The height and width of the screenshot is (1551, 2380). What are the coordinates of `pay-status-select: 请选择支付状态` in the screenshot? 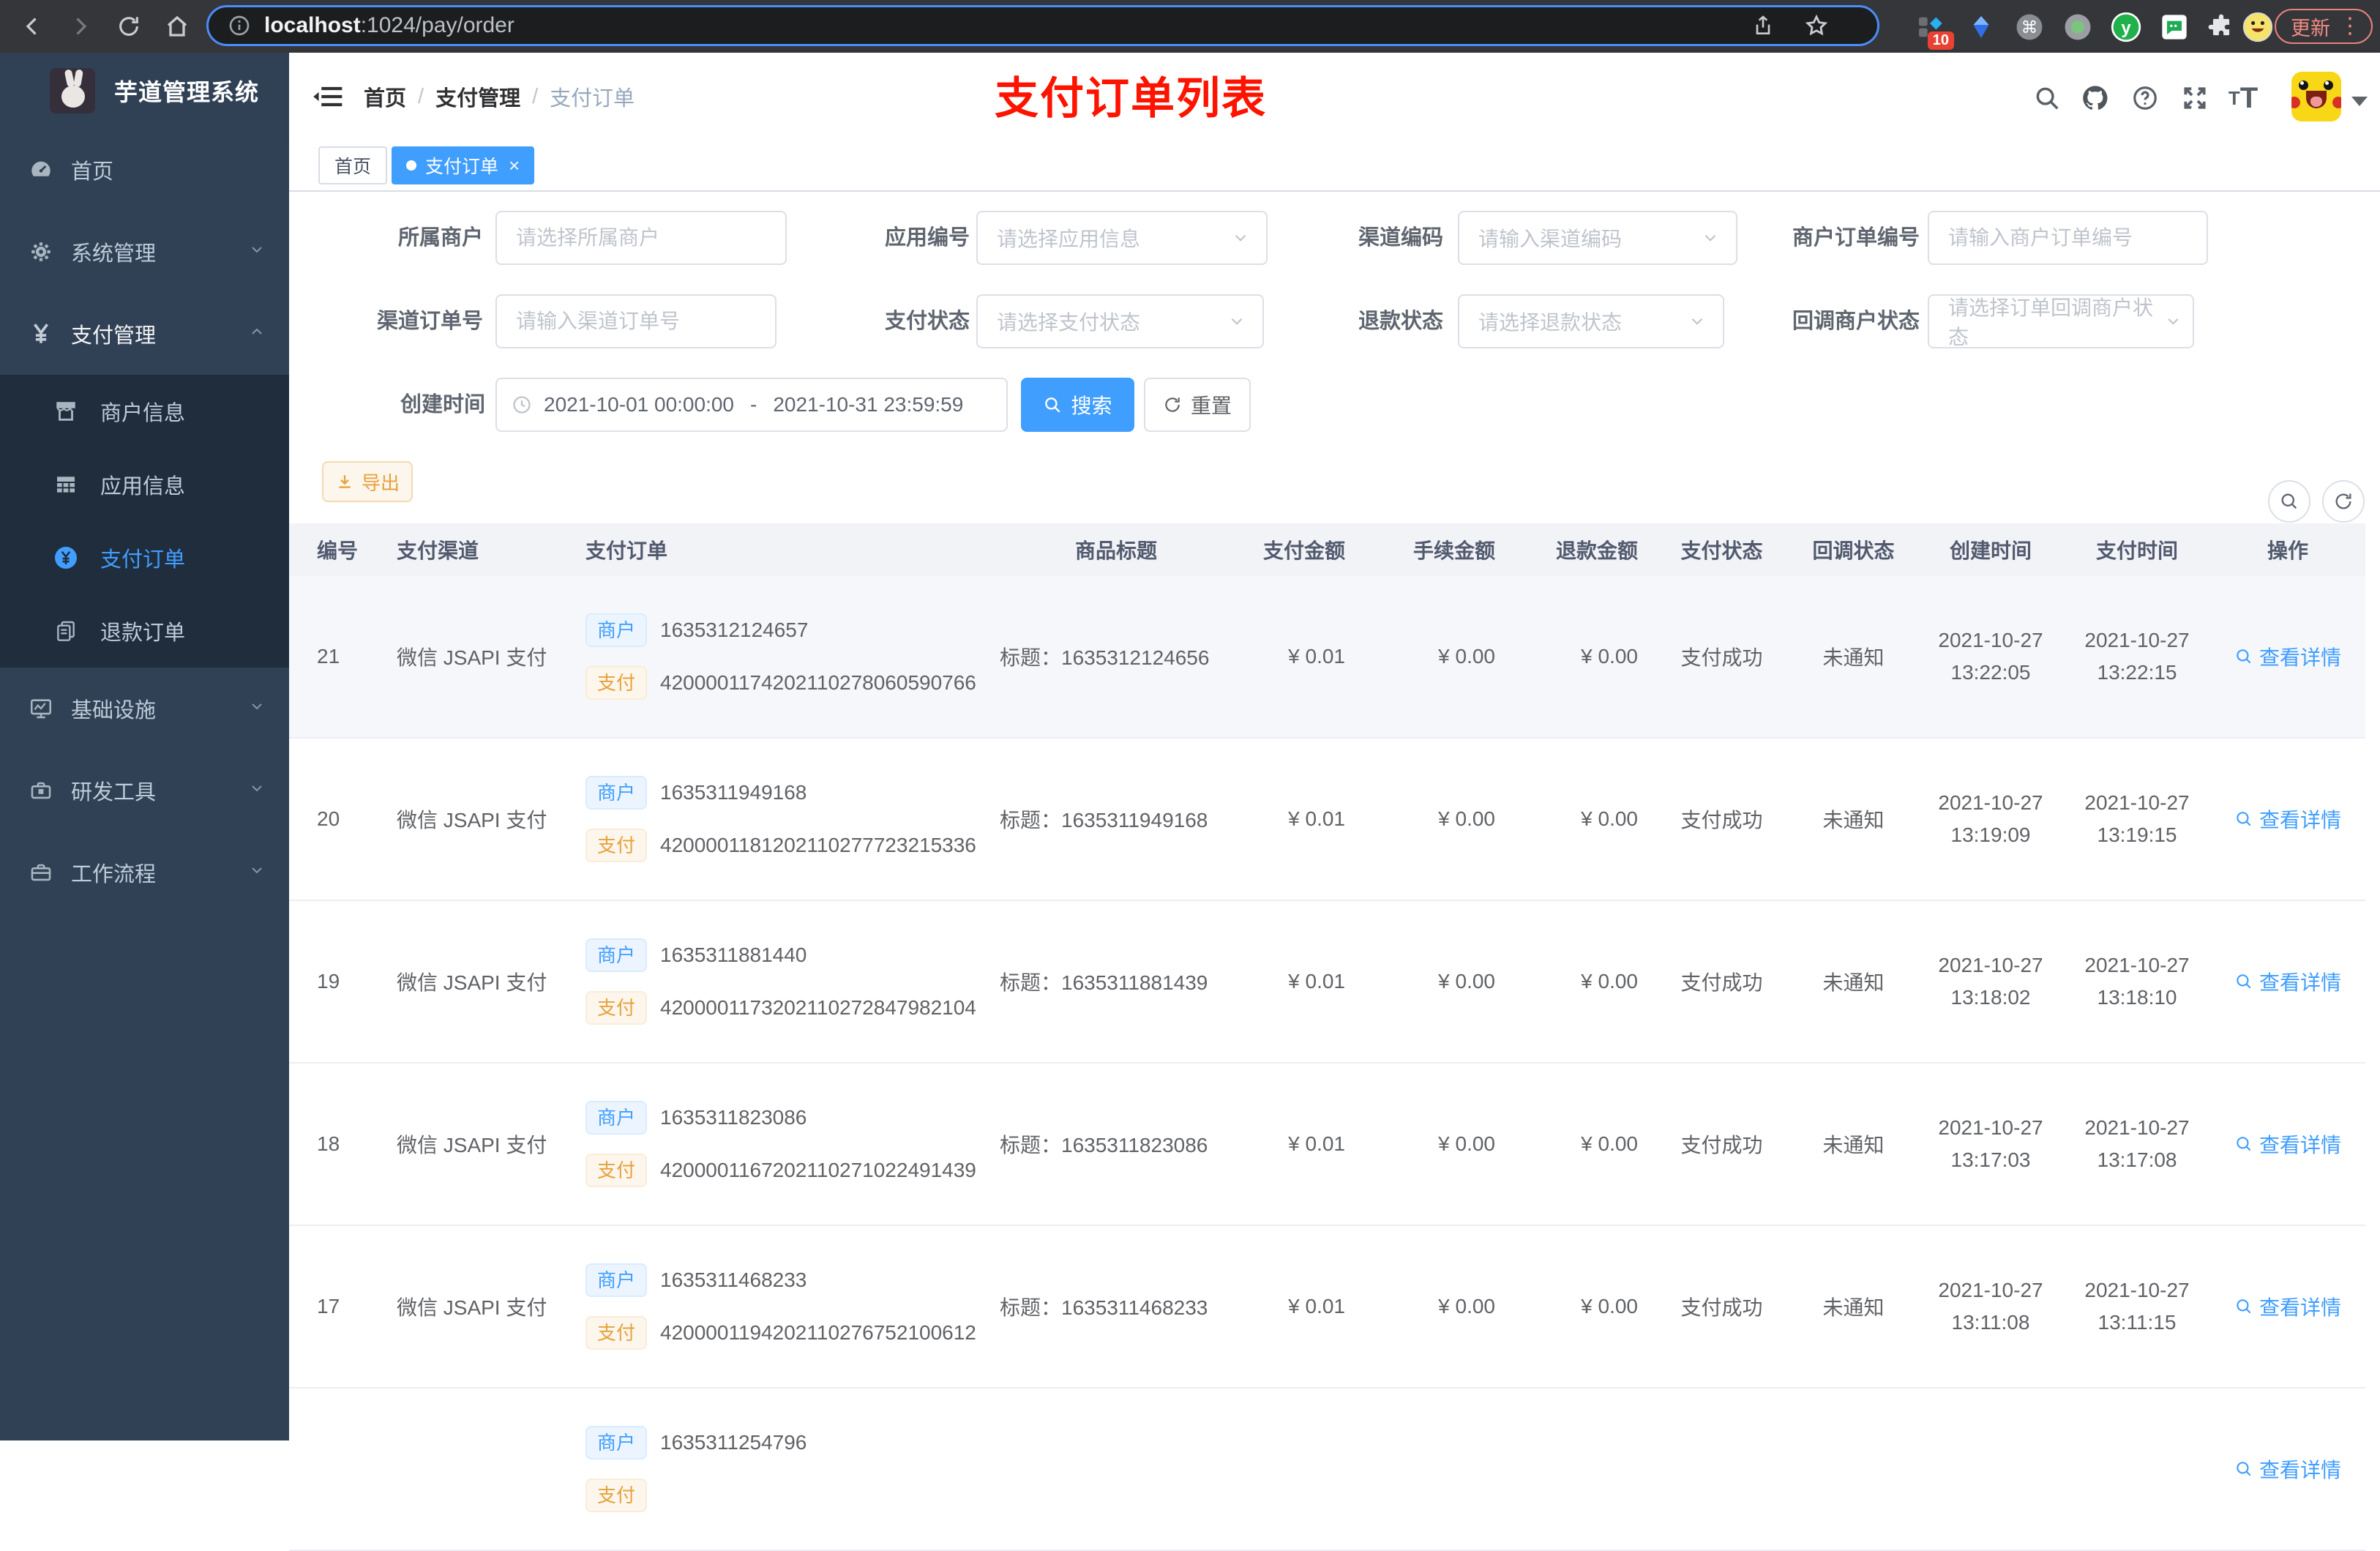 It's located at (1120, 321).